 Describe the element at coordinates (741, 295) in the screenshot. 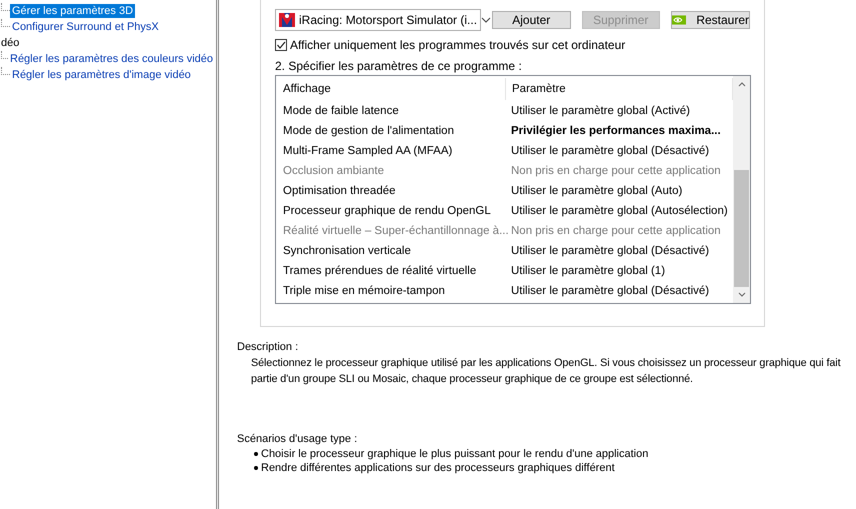

I see `scroll-down-icon` at that location.